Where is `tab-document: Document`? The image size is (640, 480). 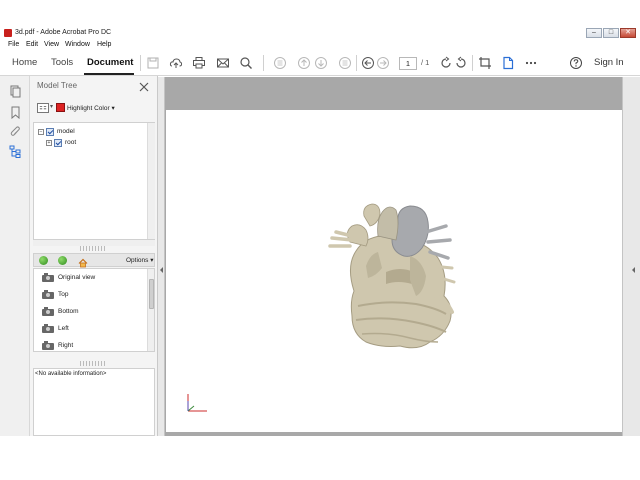 tab-document: Document is located at coordinates (110, 62).